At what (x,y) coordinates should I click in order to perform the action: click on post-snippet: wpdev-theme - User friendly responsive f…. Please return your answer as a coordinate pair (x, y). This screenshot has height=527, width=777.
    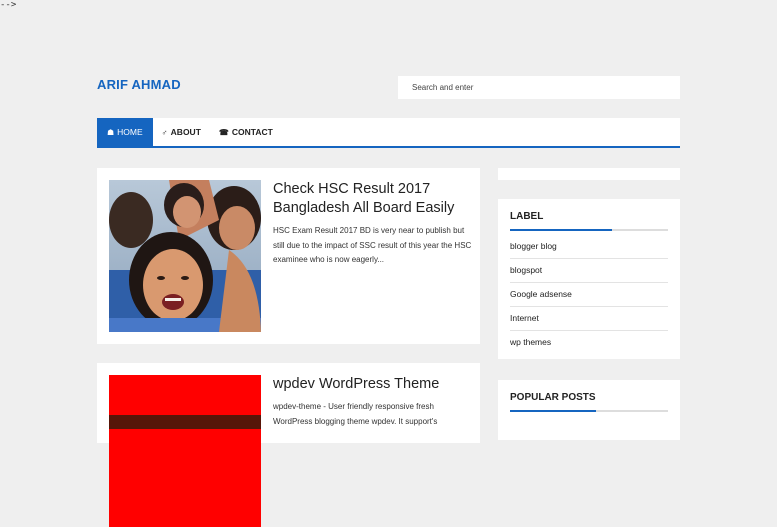
    Looking at the image, I should click on (355, 414).